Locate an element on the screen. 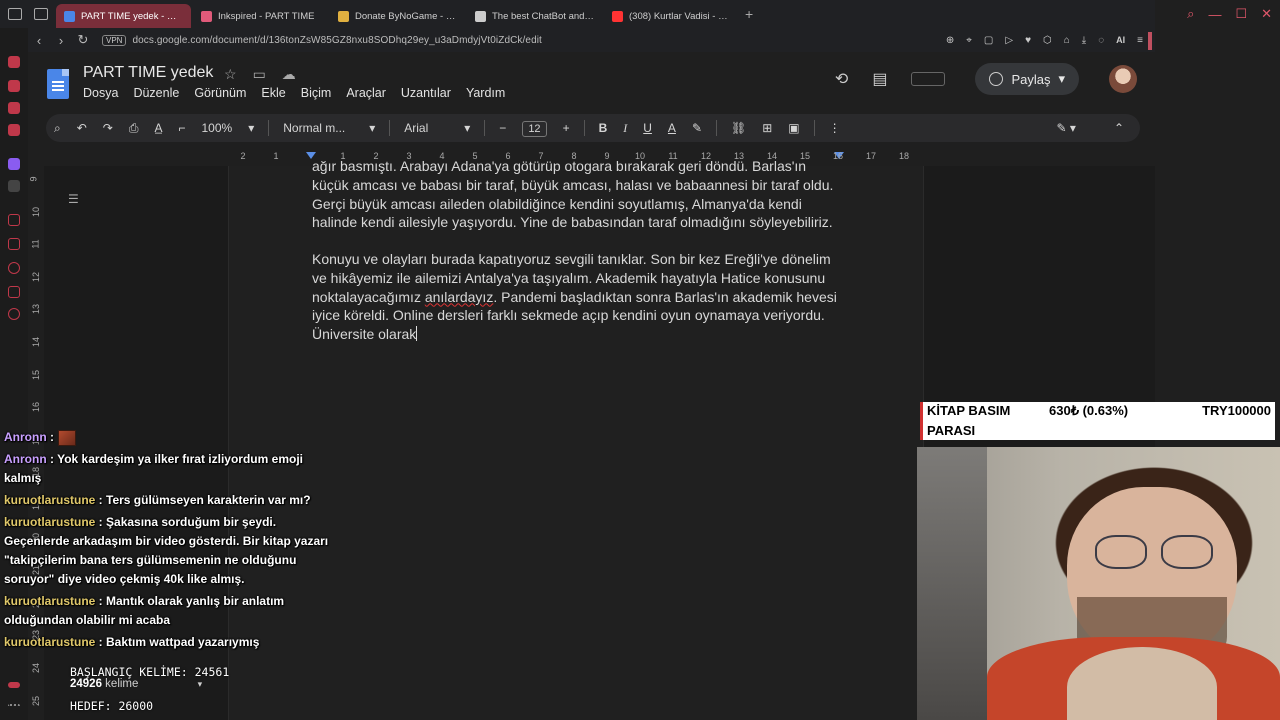 The image size is (1280, 720). document-title: PART TIME yedek is located at coordinates (148, 73).